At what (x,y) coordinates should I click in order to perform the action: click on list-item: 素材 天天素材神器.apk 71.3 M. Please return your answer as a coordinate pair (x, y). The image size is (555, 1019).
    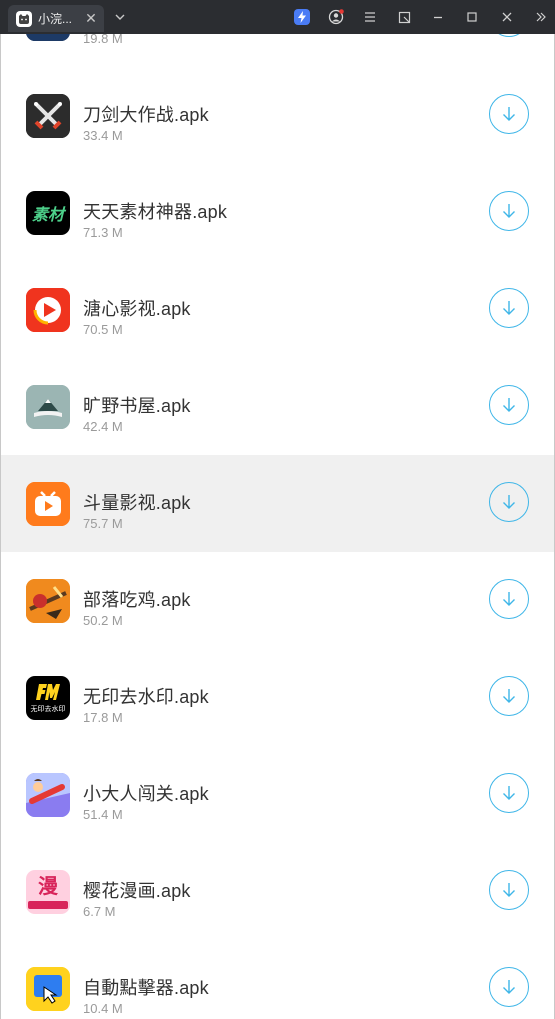
    Looking at the image, I should click on (277, 212).